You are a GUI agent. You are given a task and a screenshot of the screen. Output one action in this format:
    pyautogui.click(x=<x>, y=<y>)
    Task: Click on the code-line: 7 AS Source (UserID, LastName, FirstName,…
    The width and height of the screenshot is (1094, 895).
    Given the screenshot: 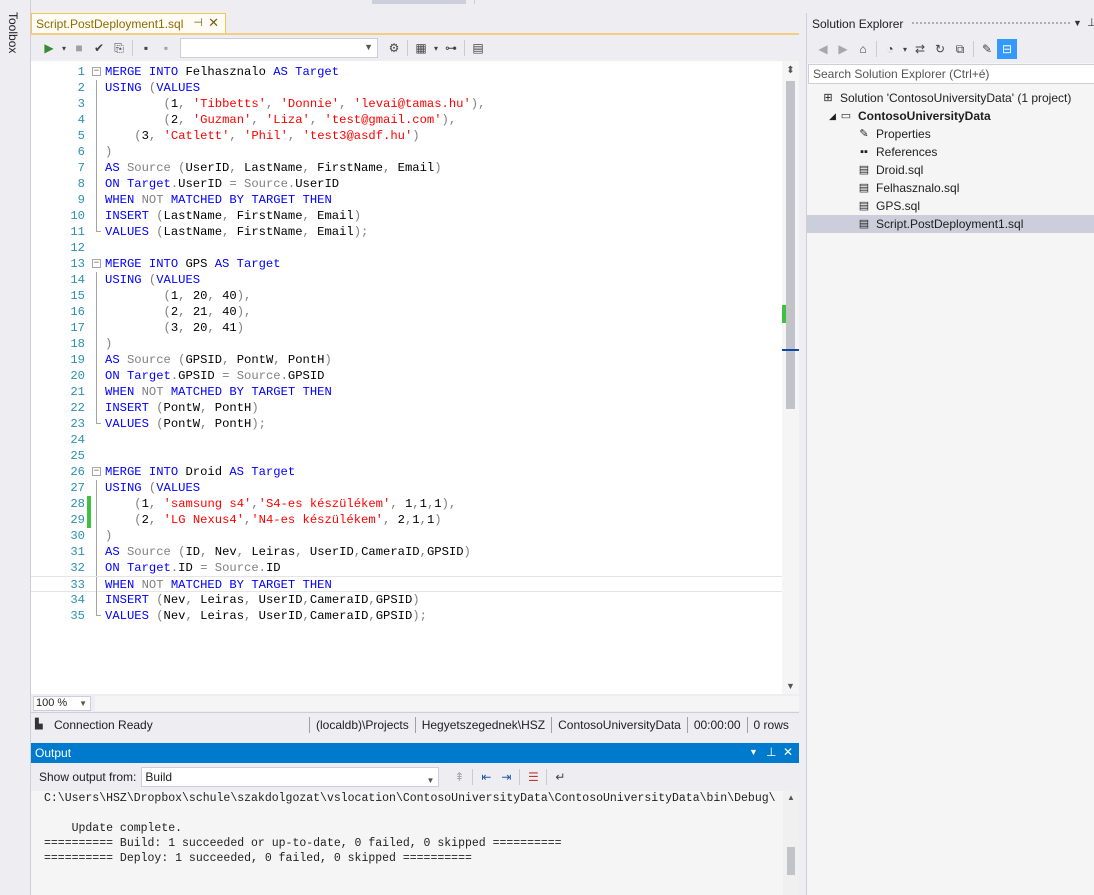 What is the action you would take?
    pyautogui.click(x=407, y=168)
    